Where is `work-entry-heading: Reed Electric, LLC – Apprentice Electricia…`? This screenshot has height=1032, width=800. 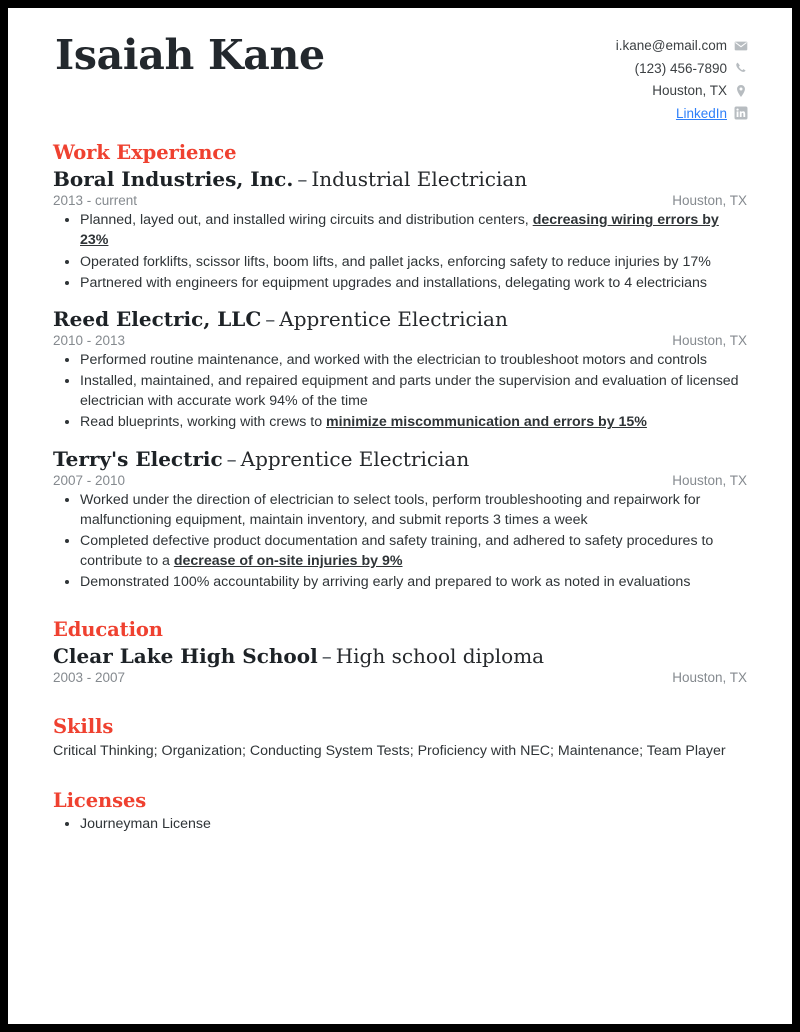
work-entry-heading: Reed Electric, LLC – Apprentice Electricia… is located at coordinates (400, 319).